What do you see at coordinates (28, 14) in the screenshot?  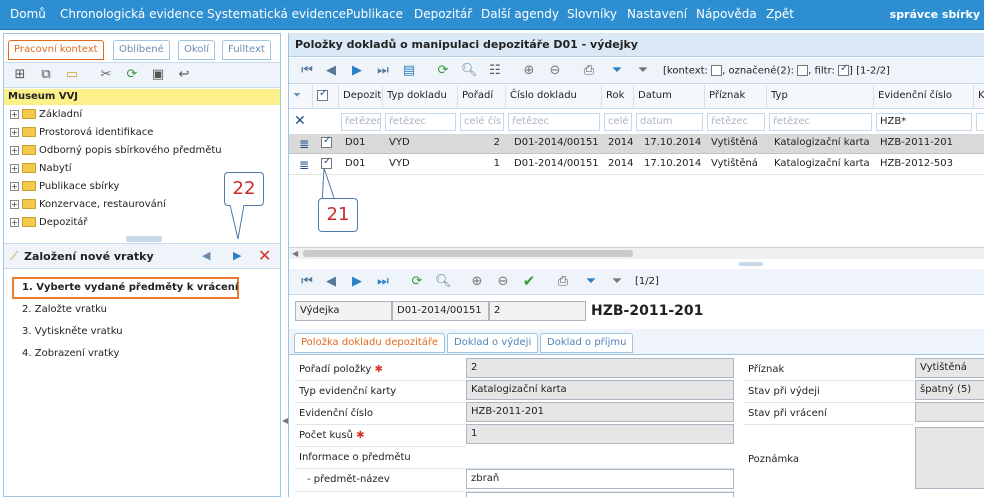 I see `menu-domu: Domů` at bounding box center [28, 14].